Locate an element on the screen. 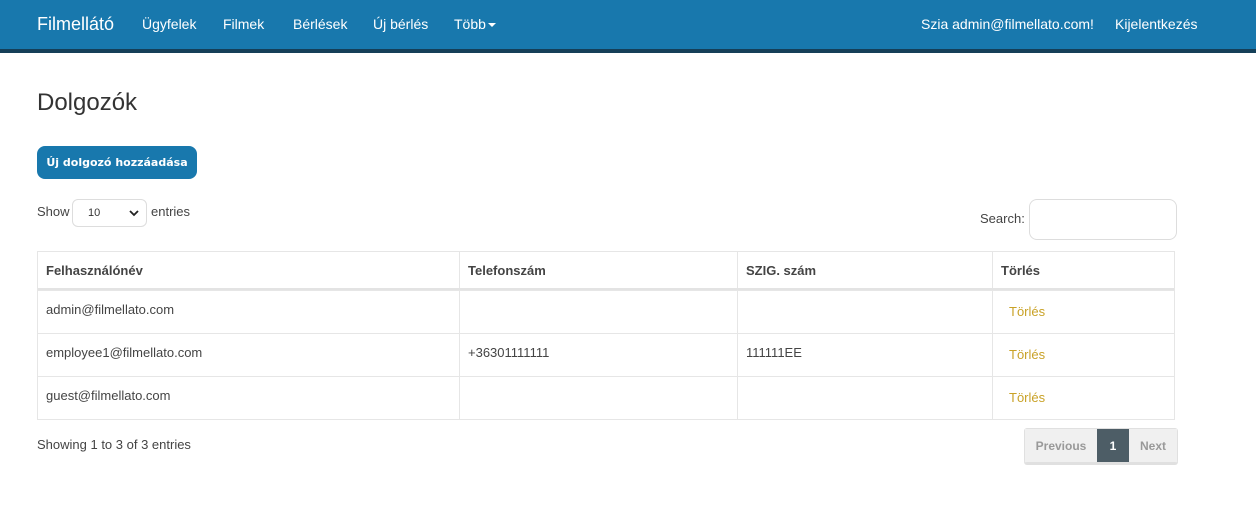 The width and height of the screenshot is (1256, 507). nav-tobb-dropdown: Több is located at coordinates (475, 24).